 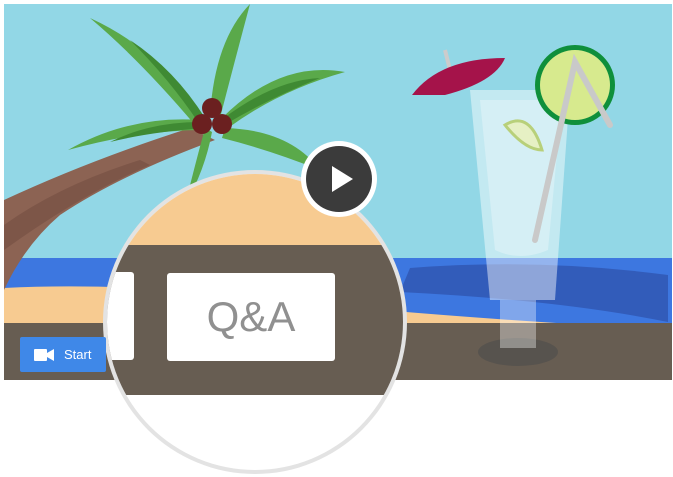 I want to click on play-button, so click(x=339, y=179).